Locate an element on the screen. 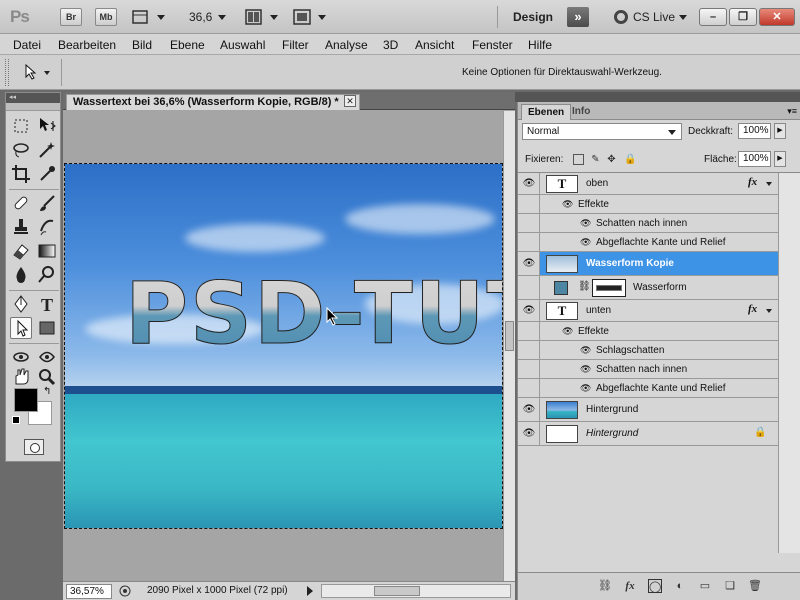 This screenshot has width=800, height=600. menu-analyse: Analyse is located at coordinates (346, 45).